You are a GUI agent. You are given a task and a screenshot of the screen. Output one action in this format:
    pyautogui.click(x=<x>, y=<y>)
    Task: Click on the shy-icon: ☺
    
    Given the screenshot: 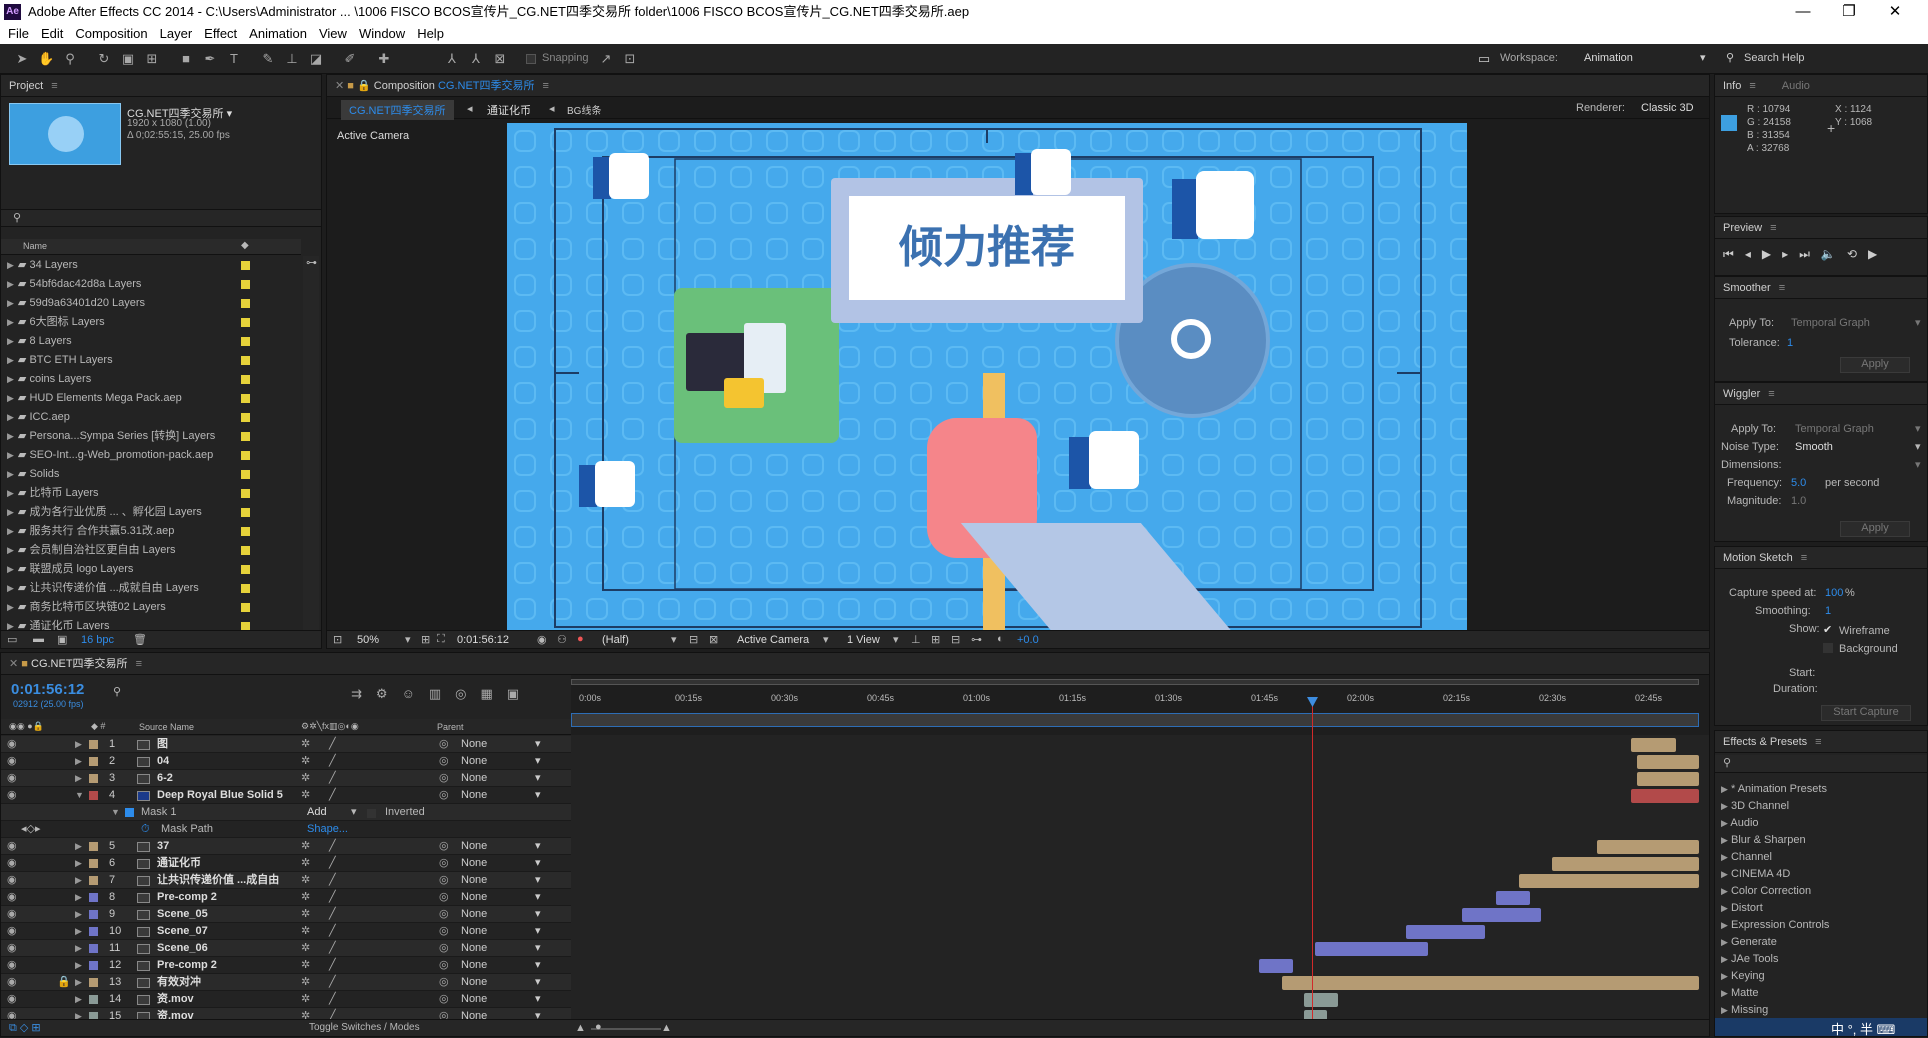 What is the action you would take?
    pyautogui.click(x=415, y=693)
    